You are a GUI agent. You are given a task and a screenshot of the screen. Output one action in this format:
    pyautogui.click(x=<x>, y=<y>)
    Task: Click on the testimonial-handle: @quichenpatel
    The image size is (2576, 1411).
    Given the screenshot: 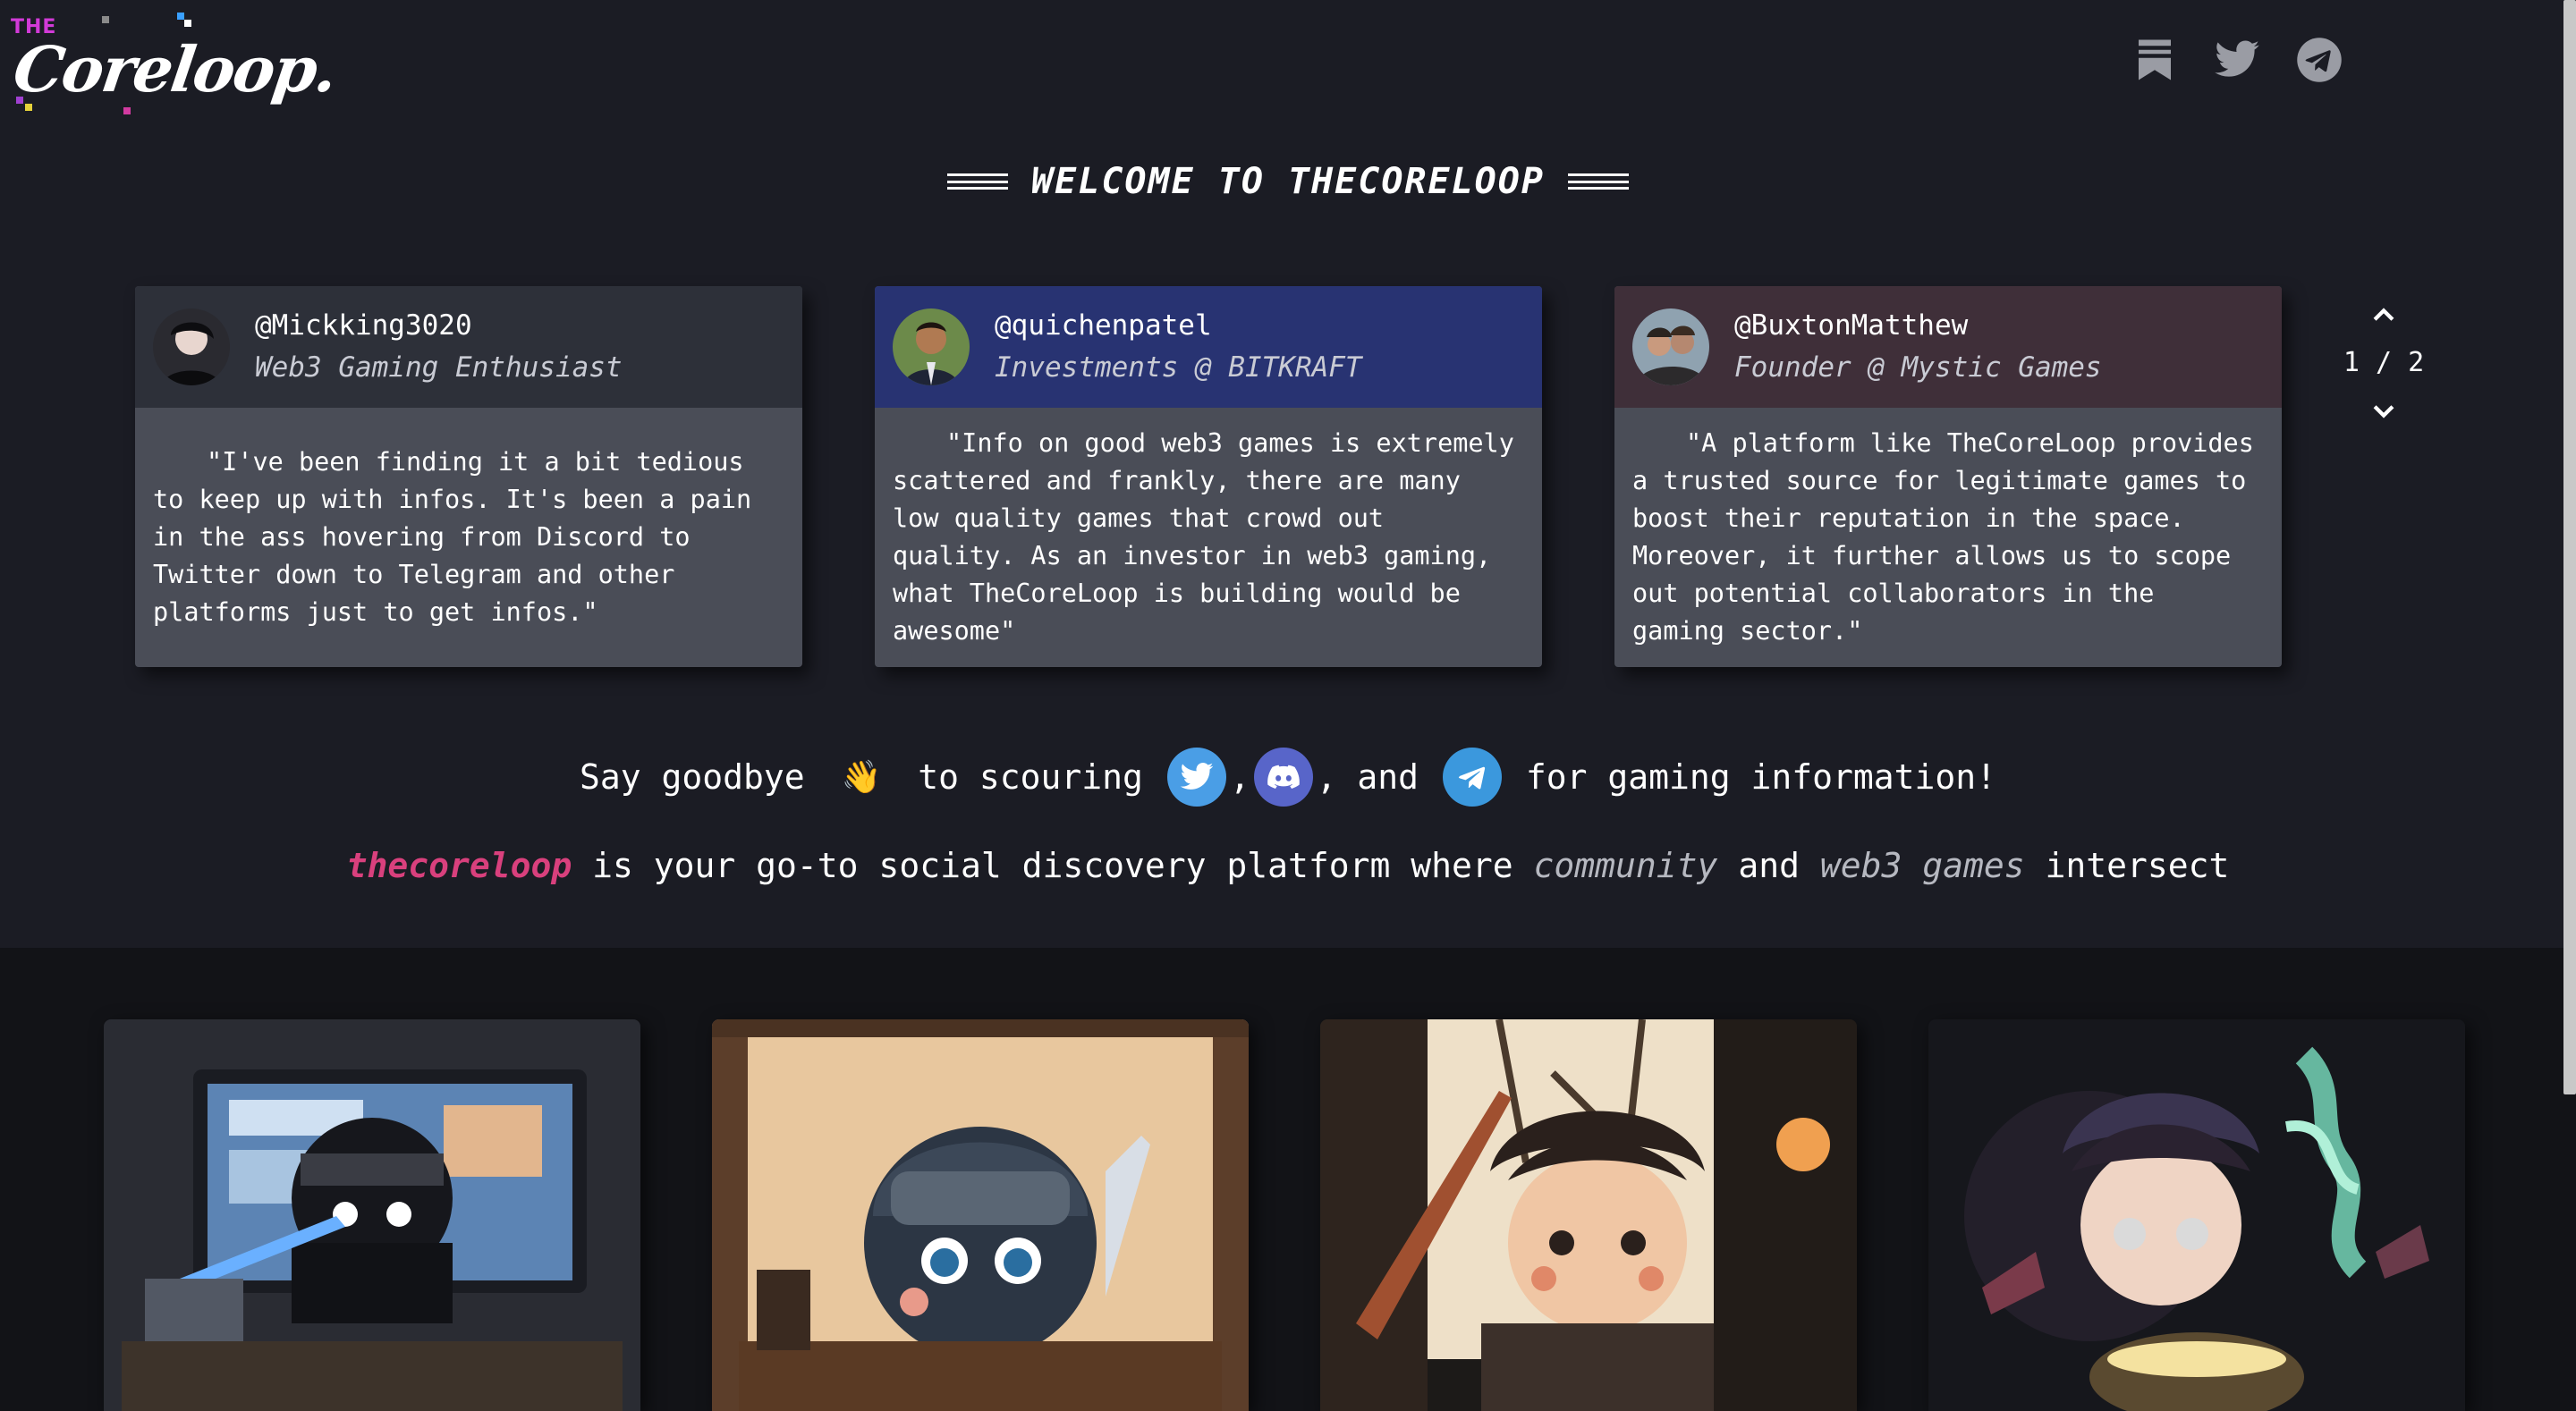 What is the action you would take?
    pyautogui.click(x=1178, y=325)
    